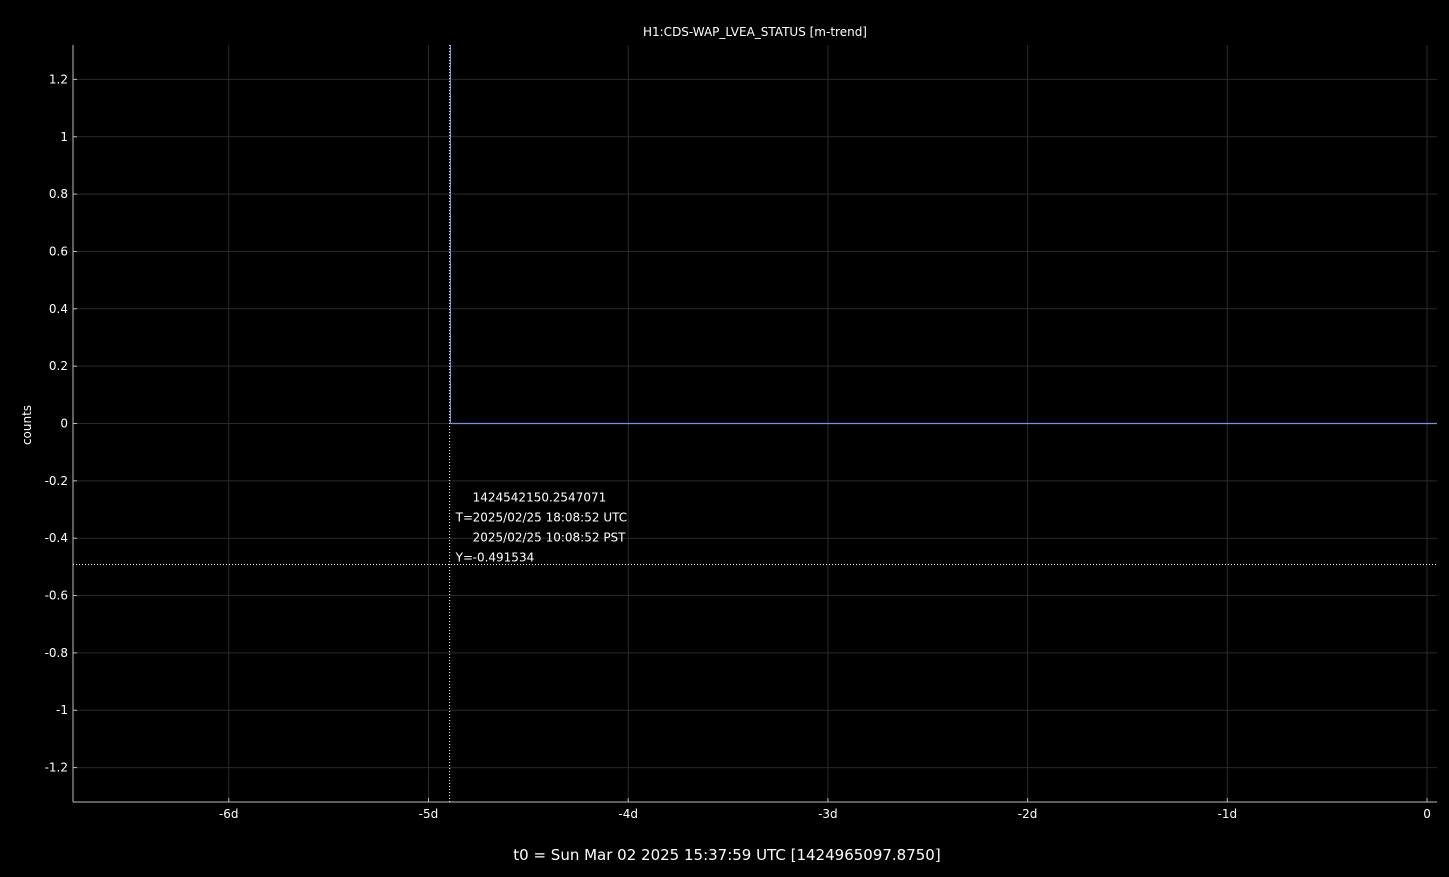 Image resolution: width=1449 pixels, height=877 pixels. I want to click on y-tick-label: 0, so click(64, 424).